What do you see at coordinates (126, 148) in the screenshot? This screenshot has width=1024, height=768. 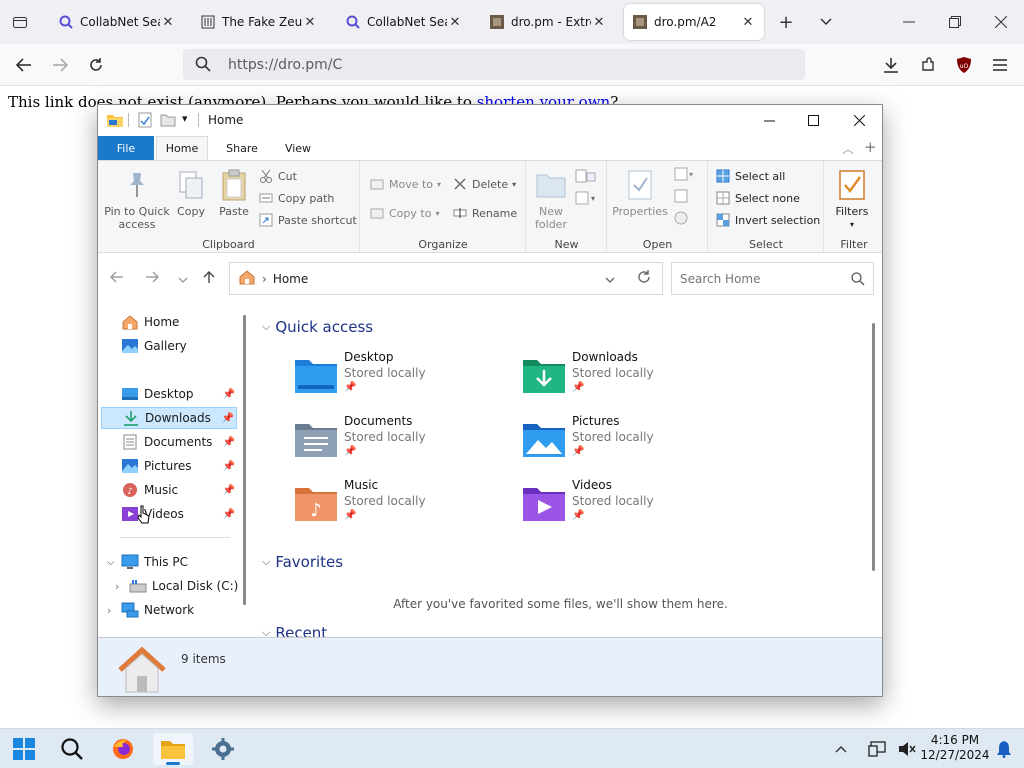 I see `tab-file: File` at bounding box center [126, 148].